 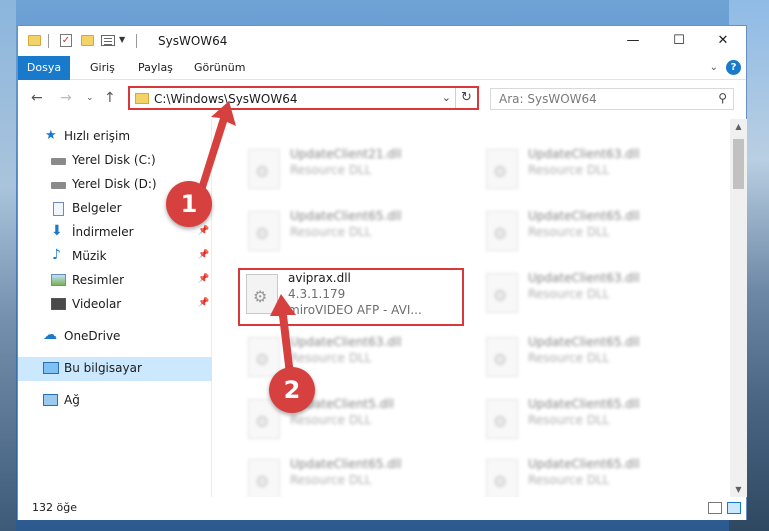 What do you see at coordinates (90, 98) in the screenshot?
I see `recent-locations-chevron-icon: ⌄` at bounding box center [90, 98].